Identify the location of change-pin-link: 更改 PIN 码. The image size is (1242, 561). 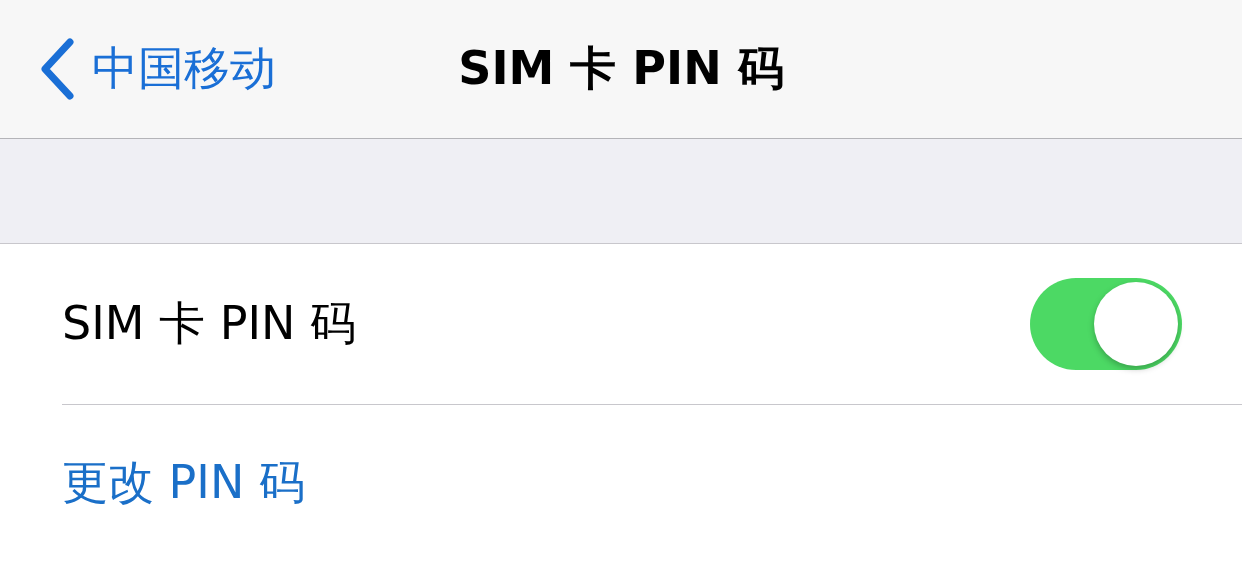
(183, 483).